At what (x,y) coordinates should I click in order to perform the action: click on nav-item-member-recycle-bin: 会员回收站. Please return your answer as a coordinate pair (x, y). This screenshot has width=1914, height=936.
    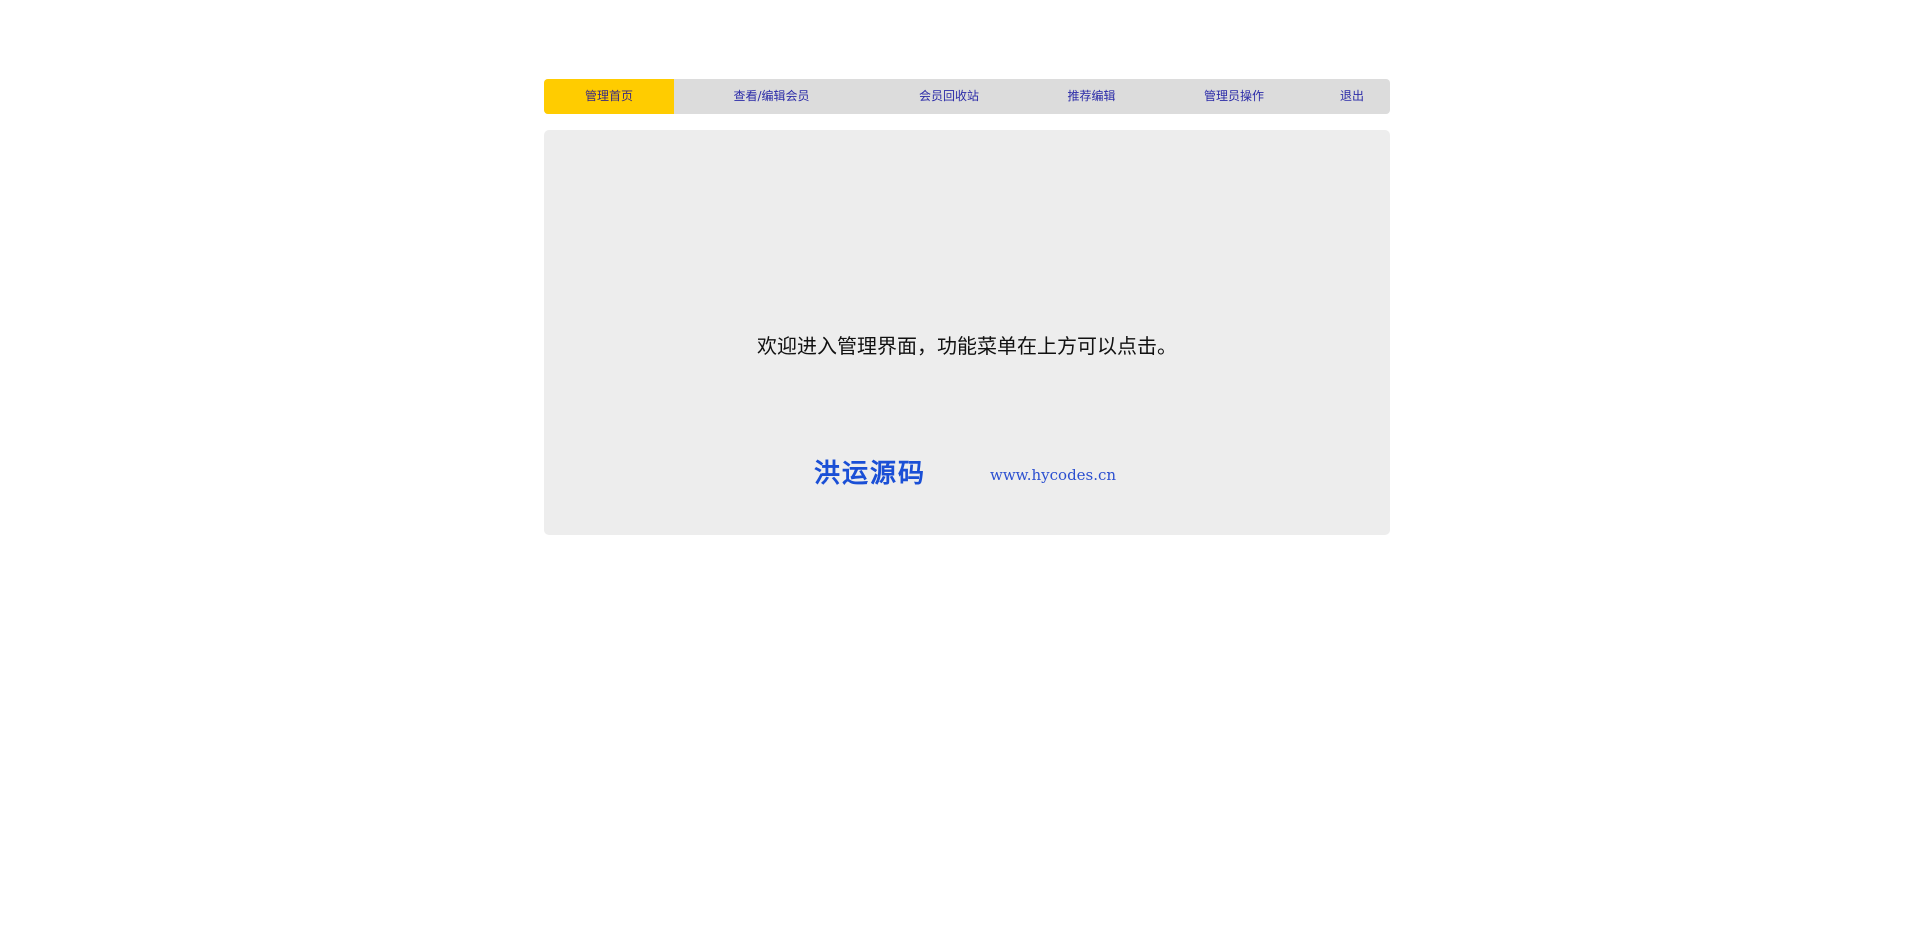
    Looking at the image, I should click on (949, 96).